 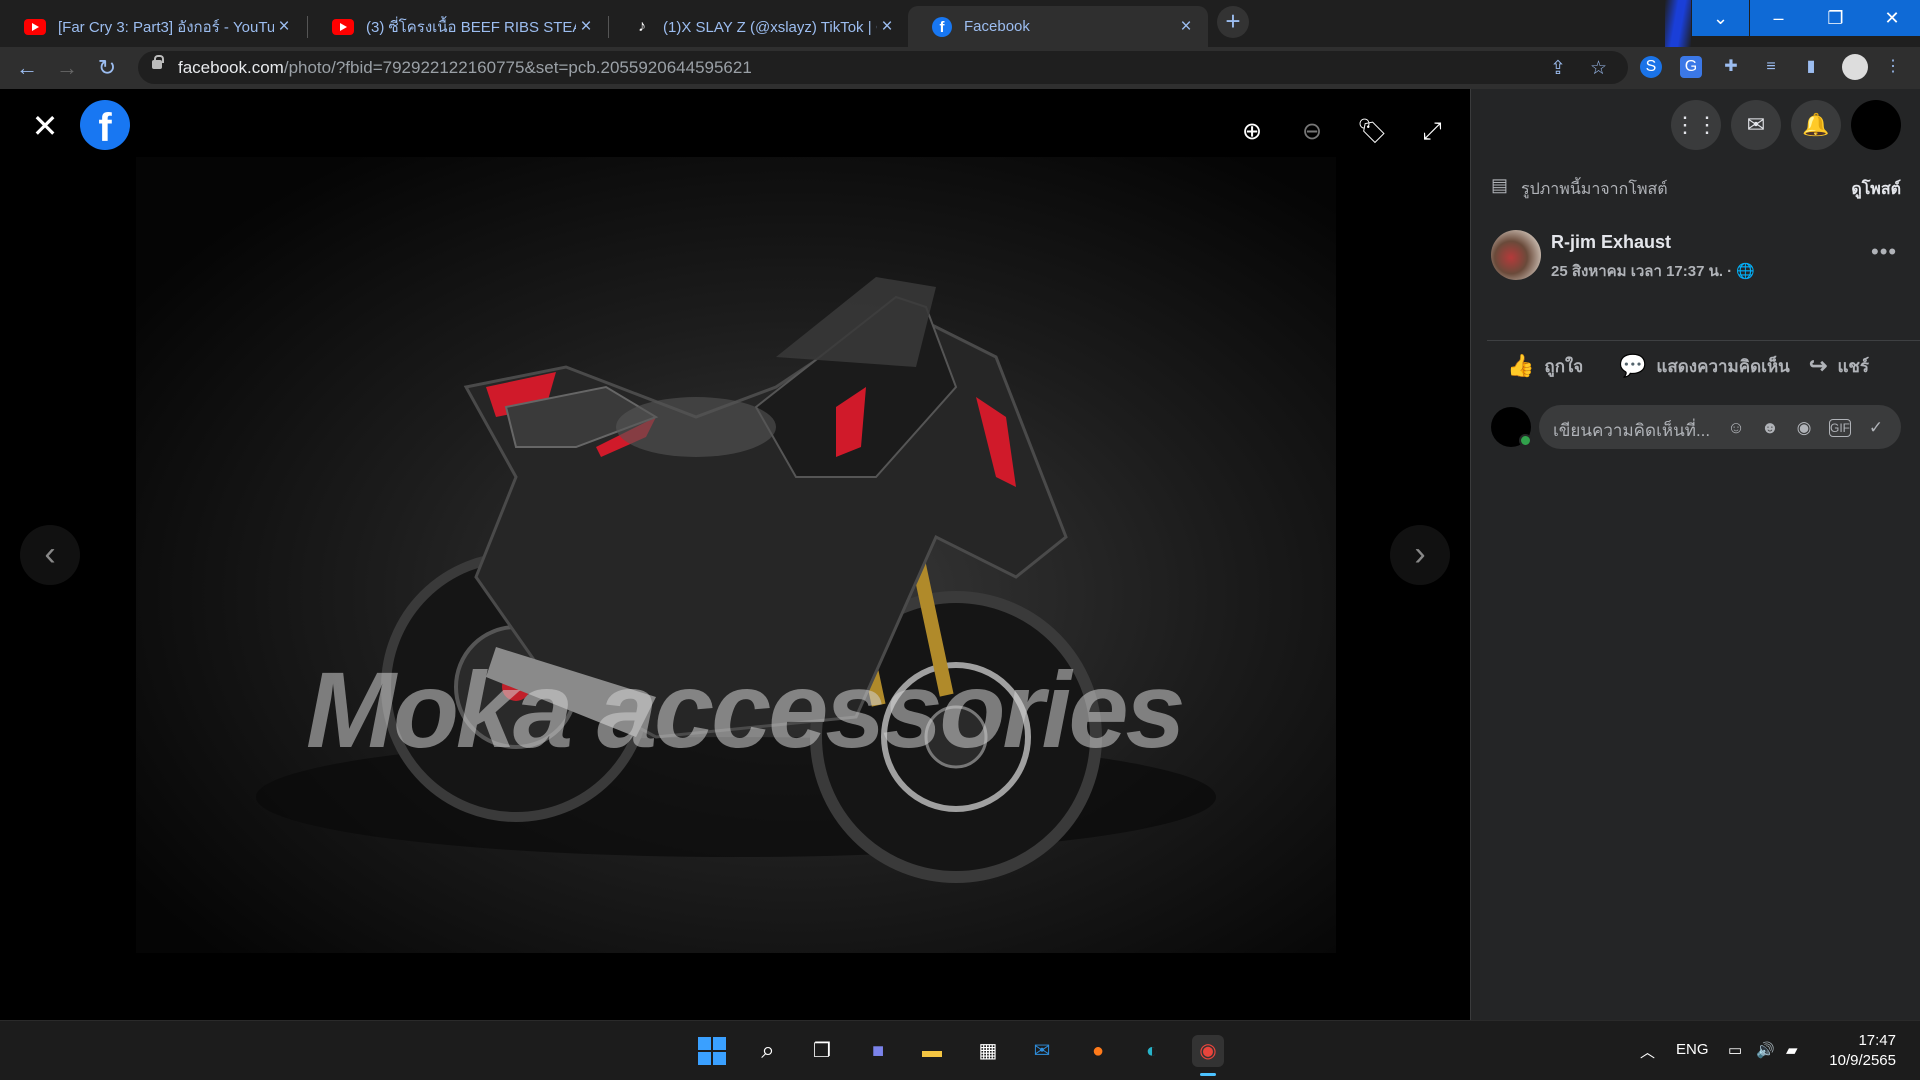 I want to click on close-icon: ✕, so click(x=45, y=126).